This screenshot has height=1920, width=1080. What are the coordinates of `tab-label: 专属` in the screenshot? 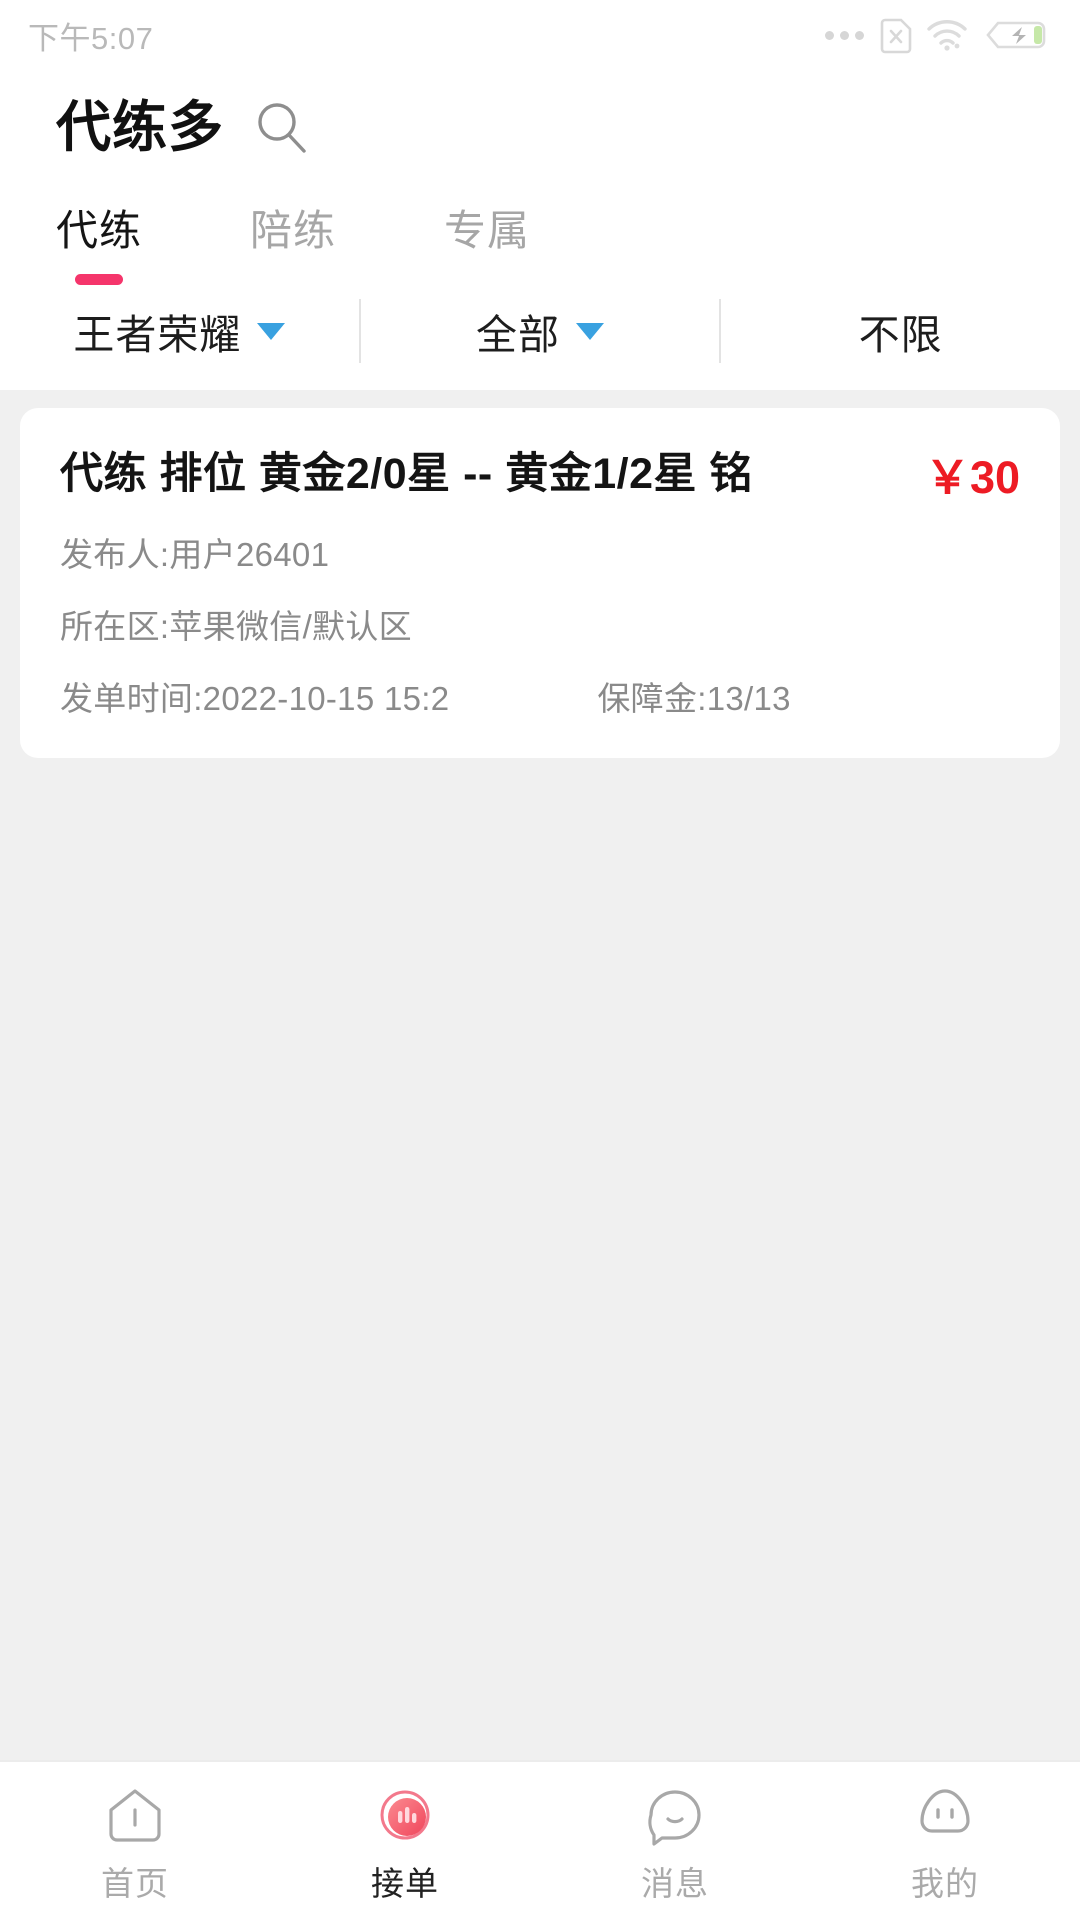 It's located at (487, 230).